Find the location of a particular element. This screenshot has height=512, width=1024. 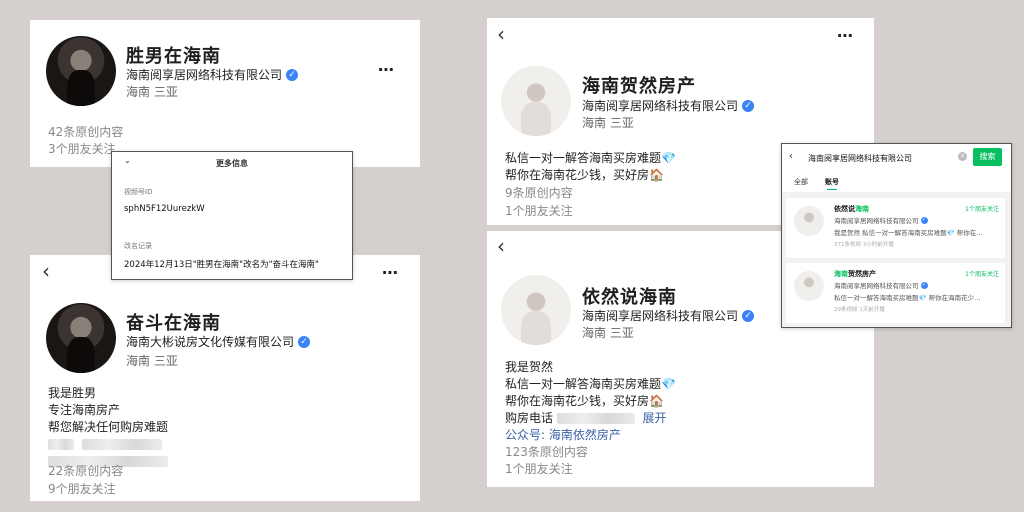

company-label: 海南大彬说房文化传媒有限公司 is located at coordinates (210, 342).